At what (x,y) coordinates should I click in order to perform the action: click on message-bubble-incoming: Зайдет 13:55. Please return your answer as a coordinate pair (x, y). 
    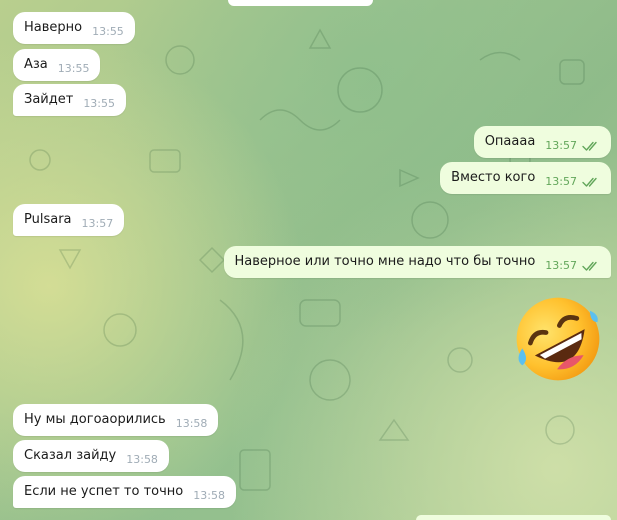
    Looking at the image, I should click on (70, 100).